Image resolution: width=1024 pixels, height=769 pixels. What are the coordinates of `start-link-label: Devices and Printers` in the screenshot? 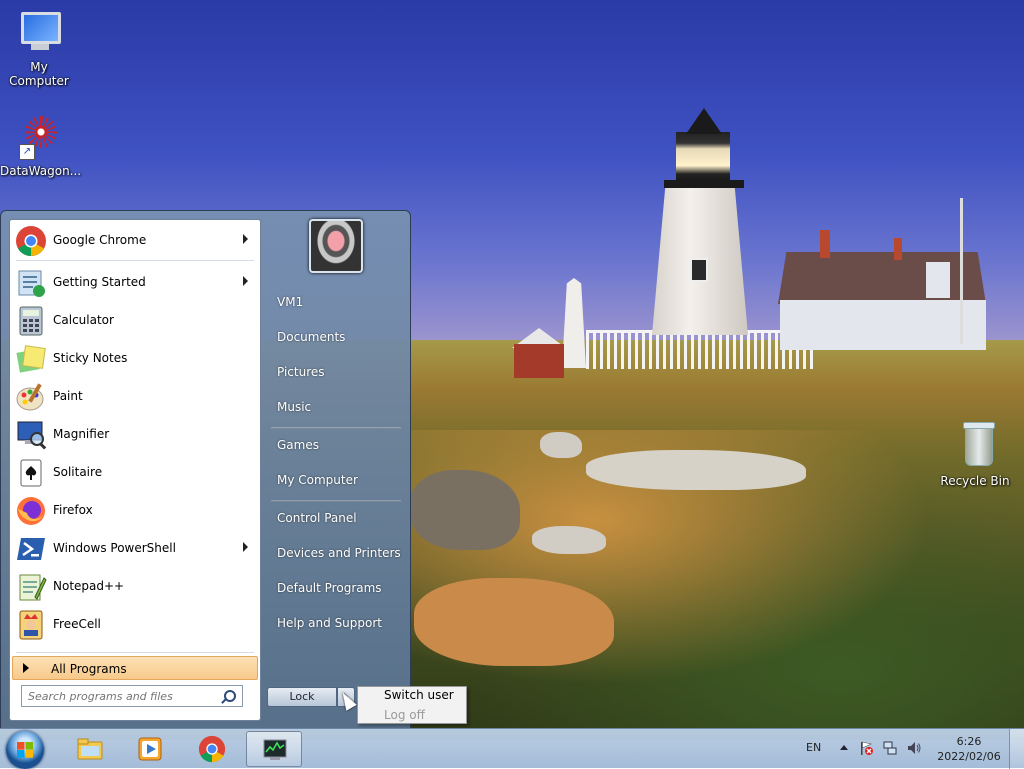 It's located at (339, 553).